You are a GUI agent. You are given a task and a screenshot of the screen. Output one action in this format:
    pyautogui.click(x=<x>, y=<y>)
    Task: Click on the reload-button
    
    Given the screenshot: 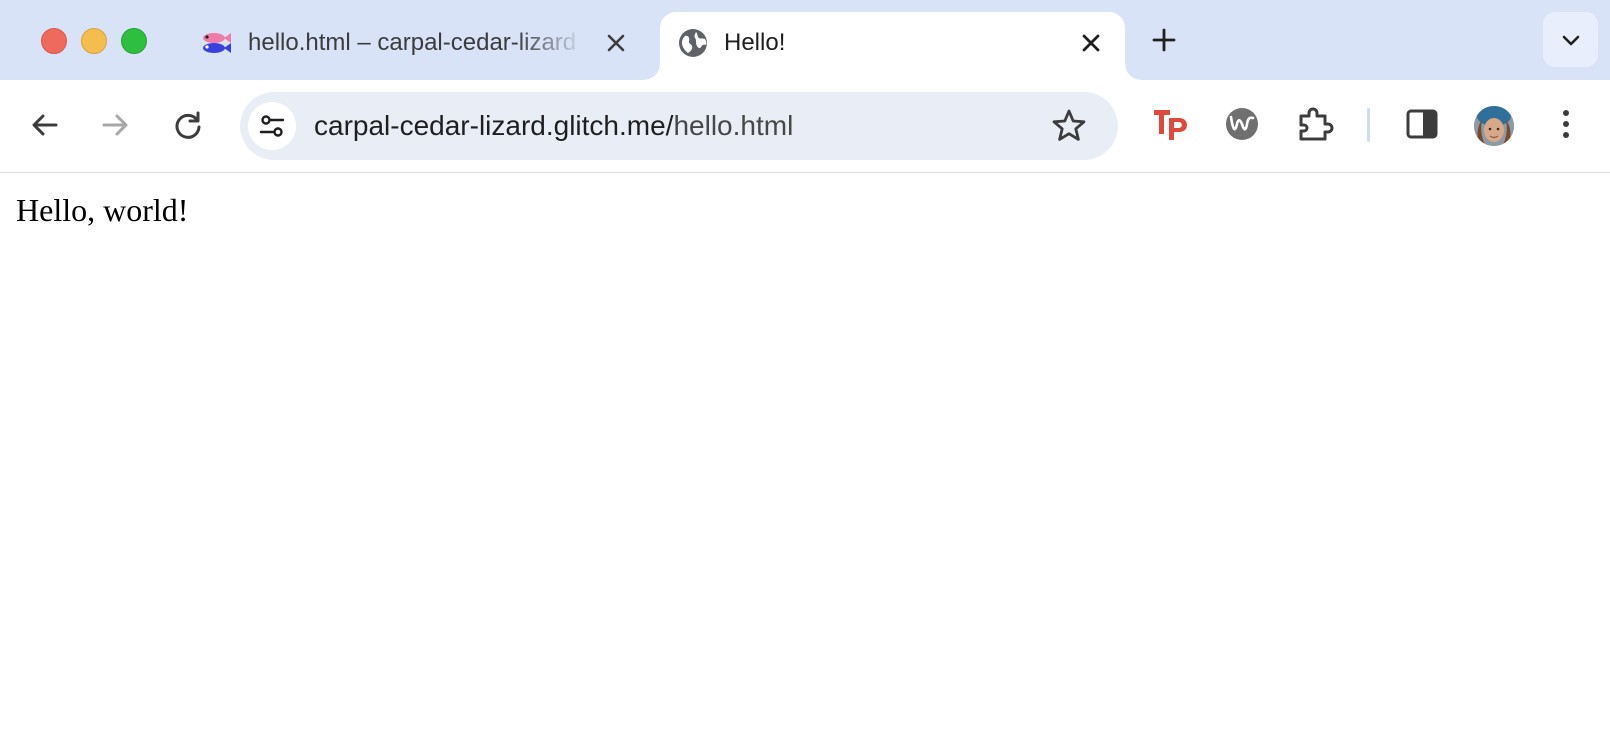 What is the action you would take?
    pyautogui.click(x=188, y=125)
    